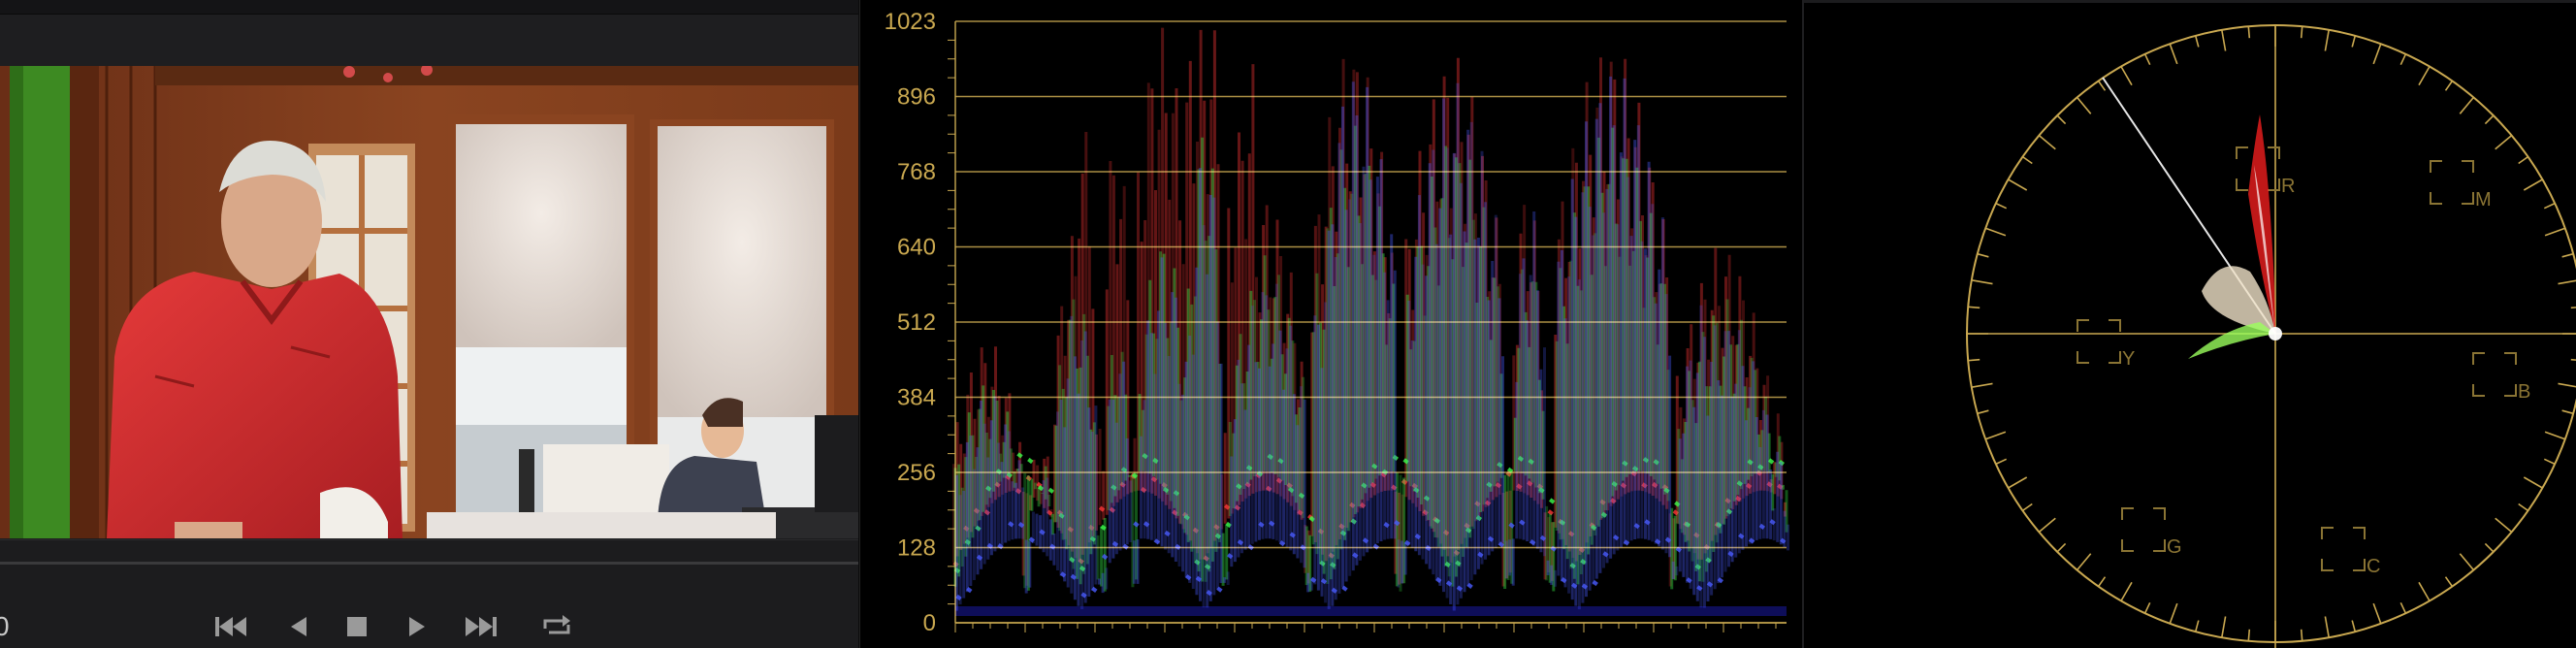  Describe the element at coordinates (357, 626) in the screenshot. I see `stop-icon` at that location.